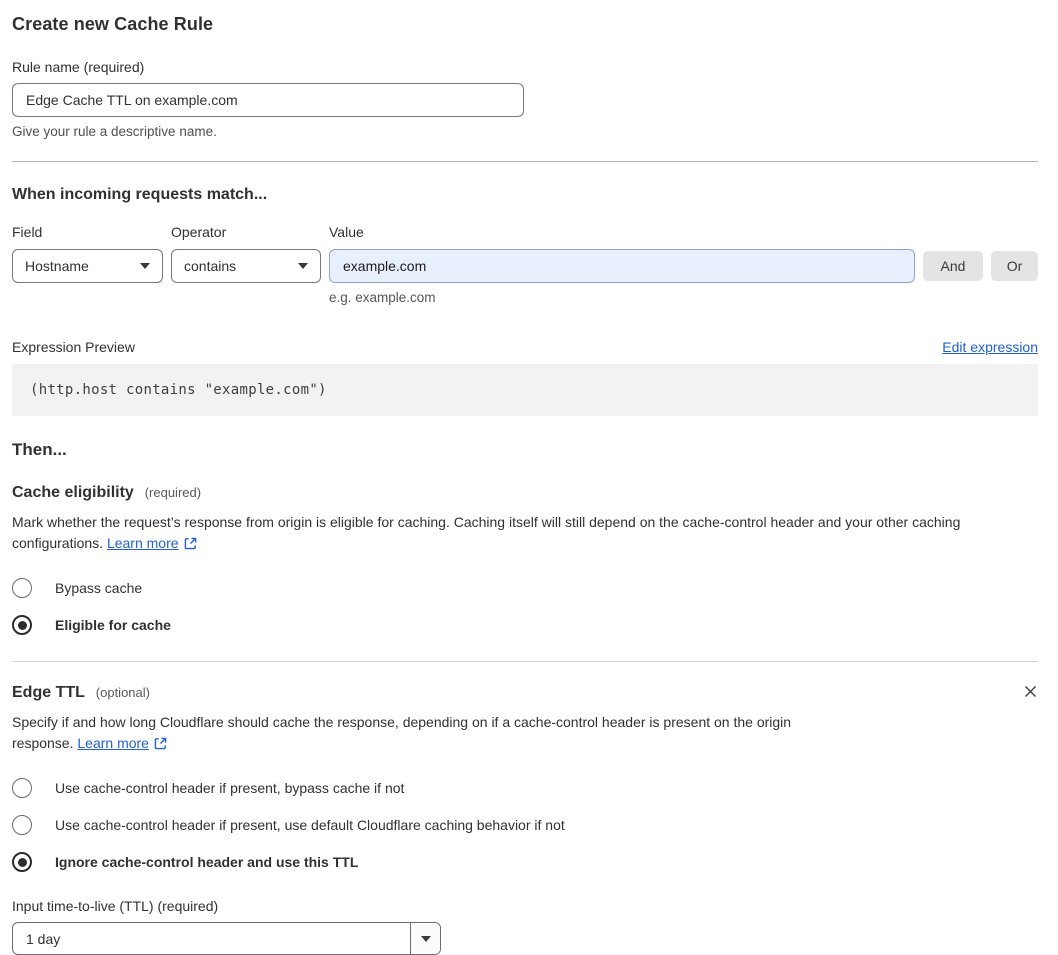 This screenshot has width=1058, height=955. What do you see at coordinates (525, 625) in the screenshot?
I see `radio-option-eligible-for-cache: Eligible for cache` at bounding box center [525, 625].